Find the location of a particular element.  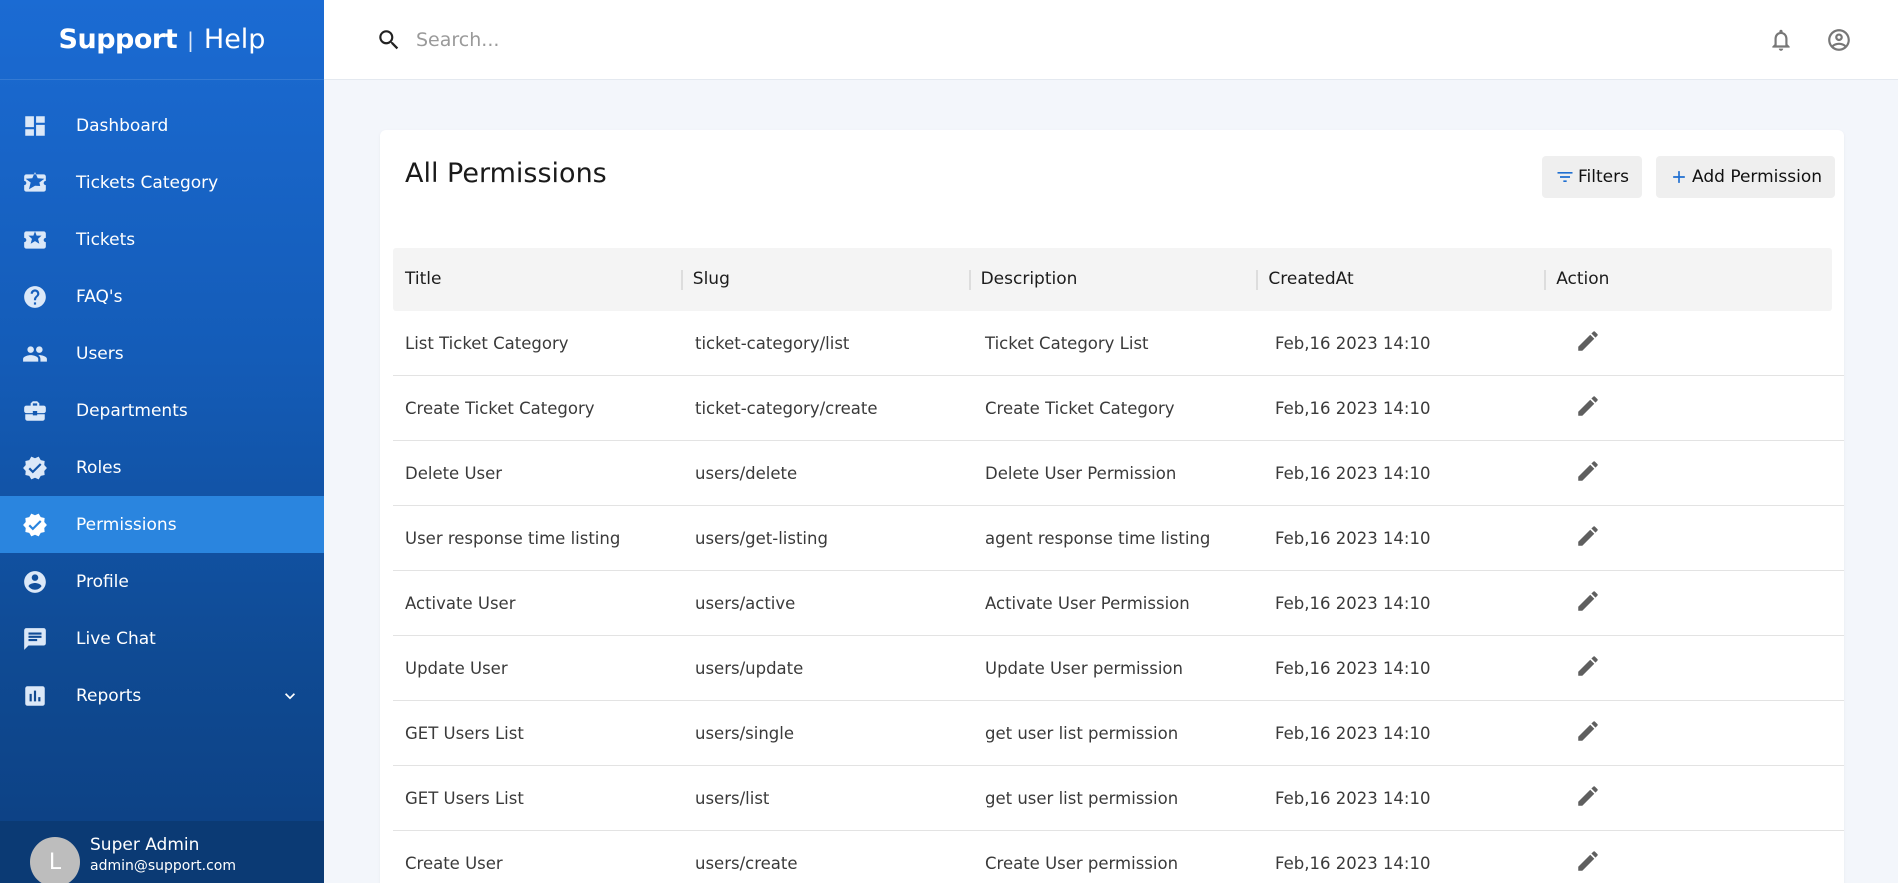

search-input is located at coordinates (716, 39).